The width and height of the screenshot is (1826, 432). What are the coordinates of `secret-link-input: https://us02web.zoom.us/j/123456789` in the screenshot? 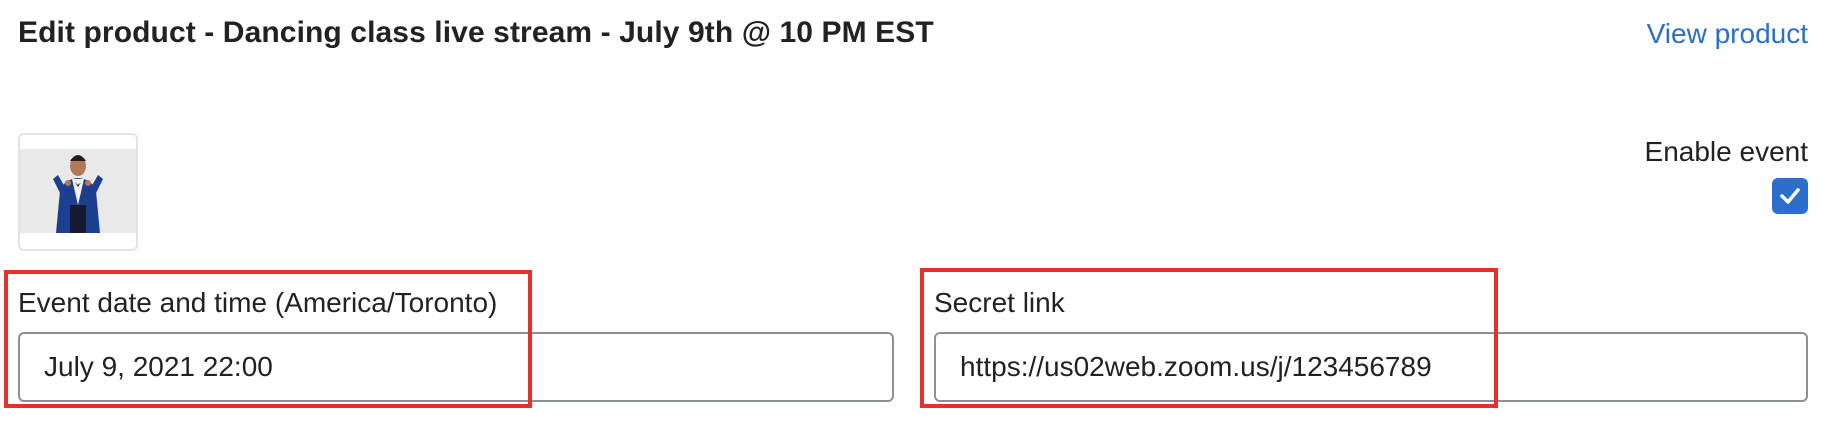 It's located at (1371, 367).